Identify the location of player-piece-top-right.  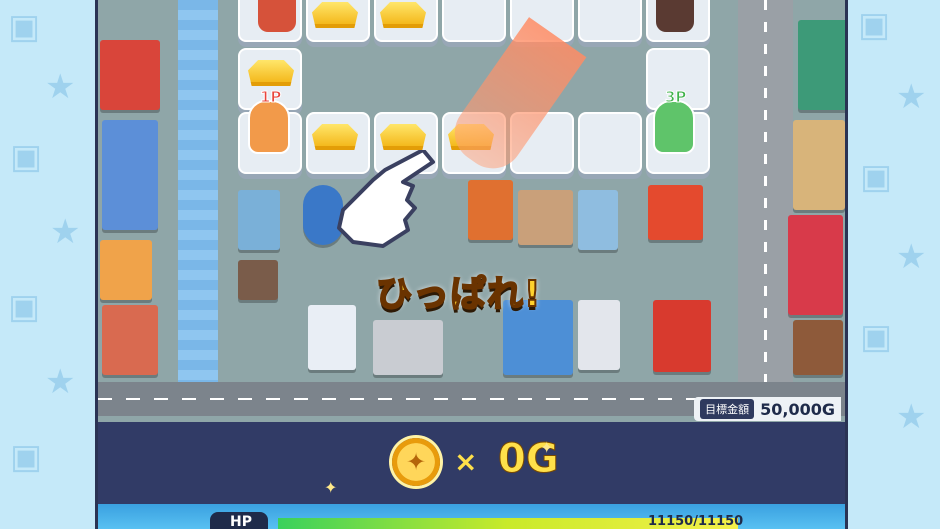
(675, 18).